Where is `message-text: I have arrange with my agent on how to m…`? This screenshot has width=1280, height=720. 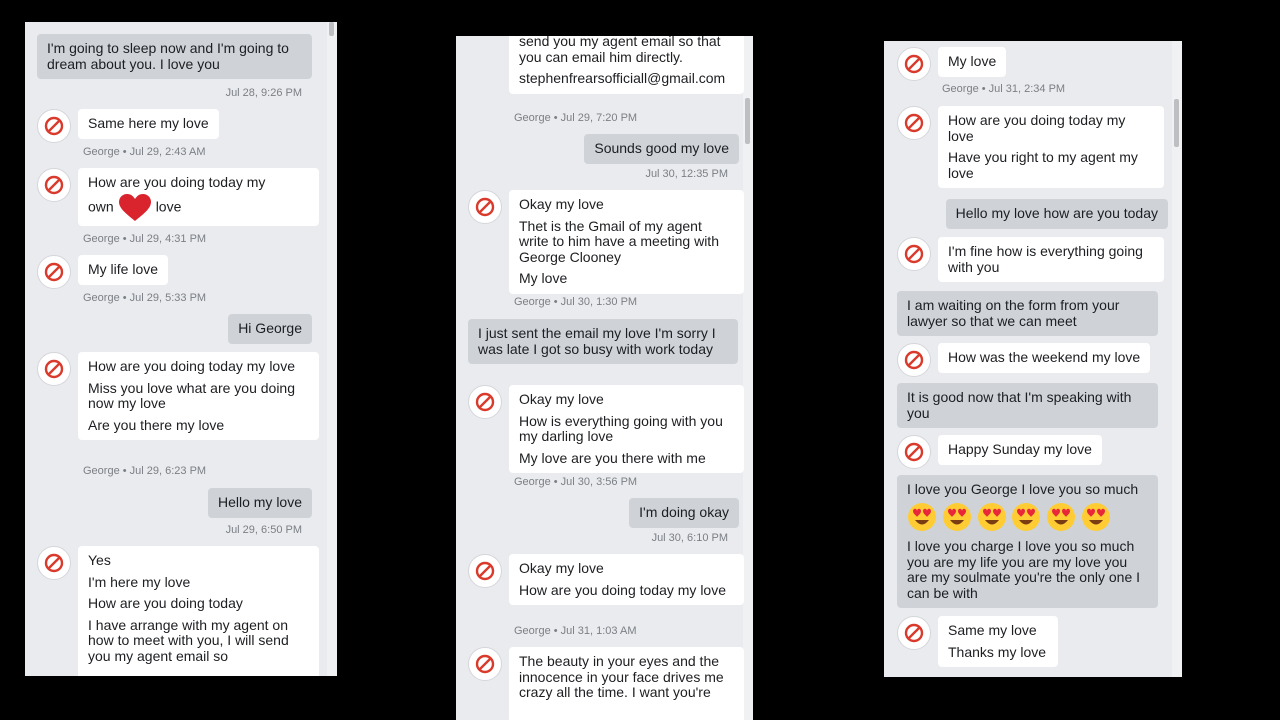
message-text: I have arrange with my agent on how to m… is located at coordinates (188, 640).